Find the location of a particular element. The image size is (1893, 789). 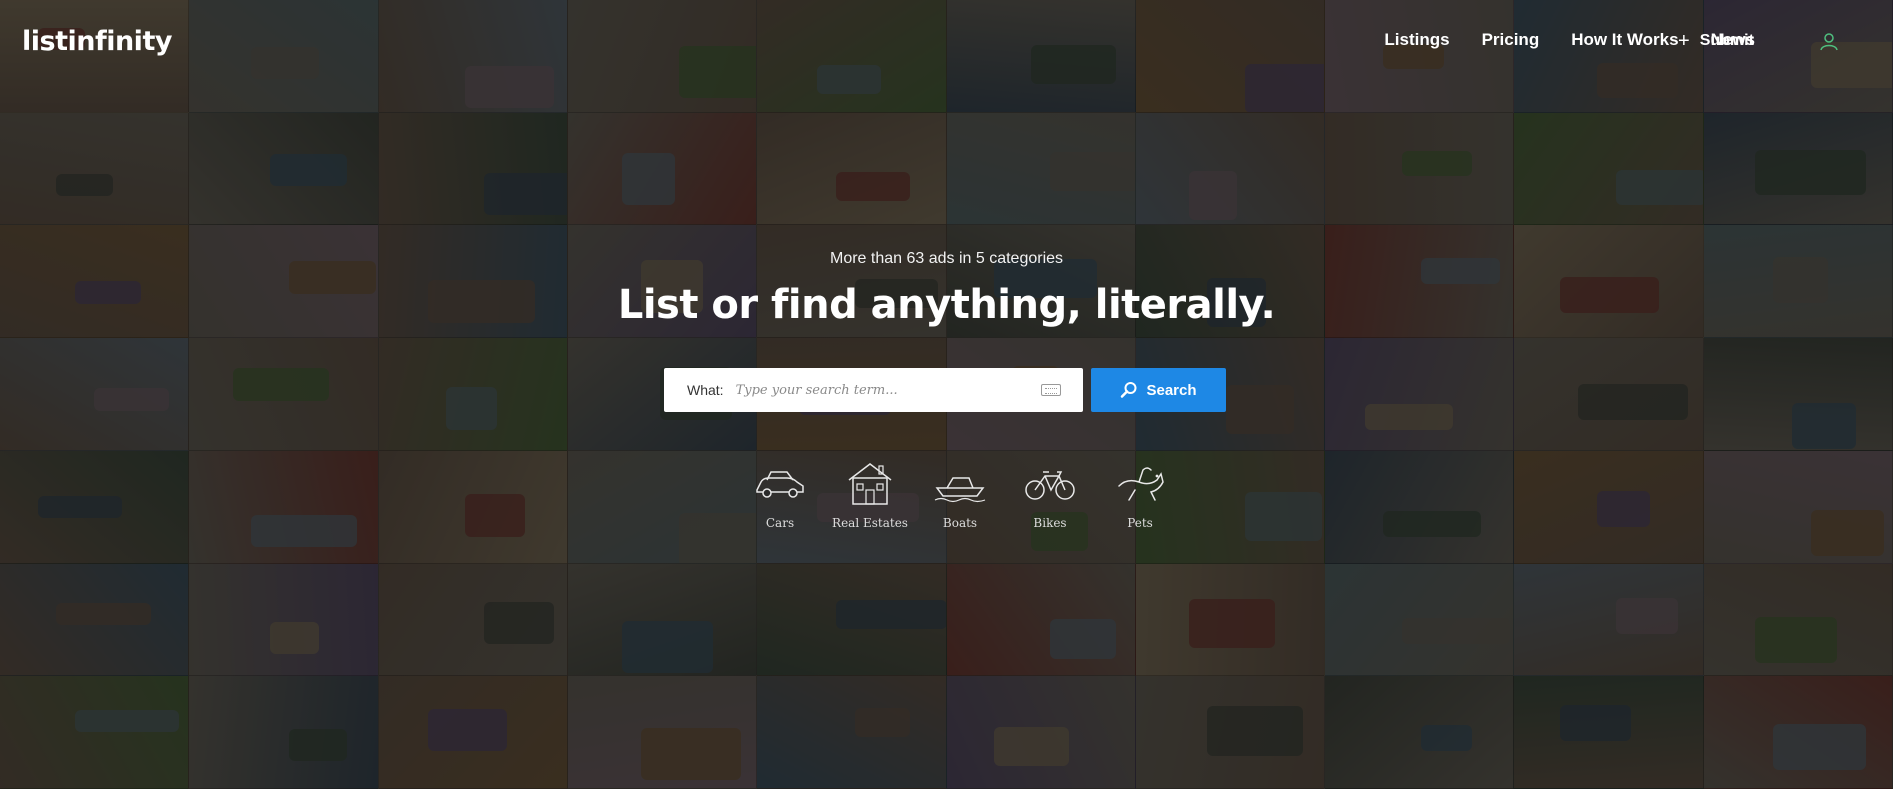

category-label: Bikes is located at coordinates (1050, 523).